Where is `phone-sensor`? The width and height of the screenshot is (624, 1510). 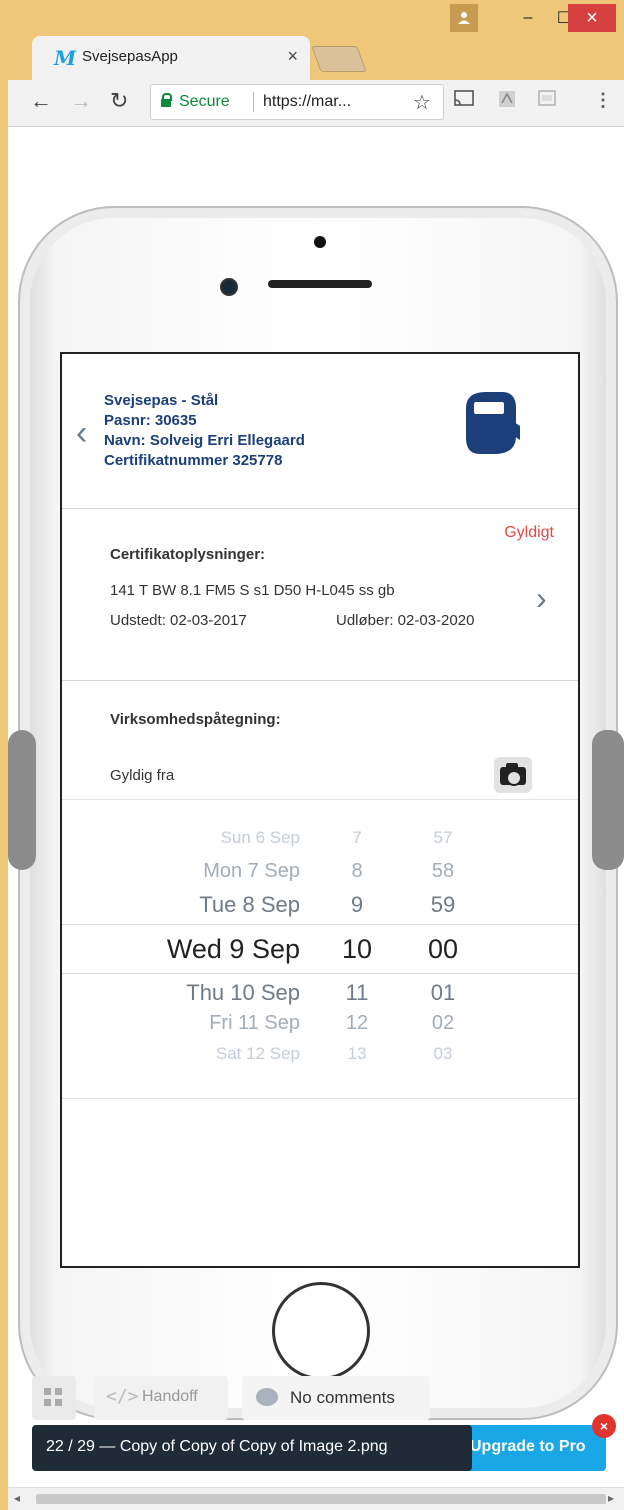 phone-sensor is located at coordinates (320, 242).